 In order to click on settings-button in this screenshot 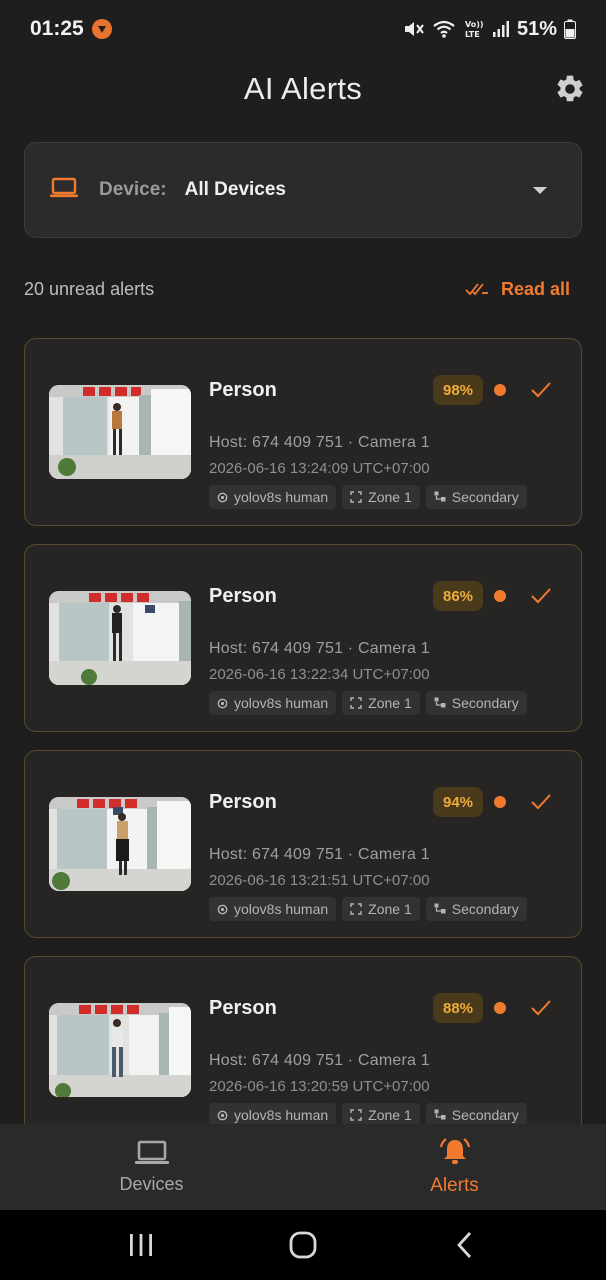, I will do `click(570, 89)`.